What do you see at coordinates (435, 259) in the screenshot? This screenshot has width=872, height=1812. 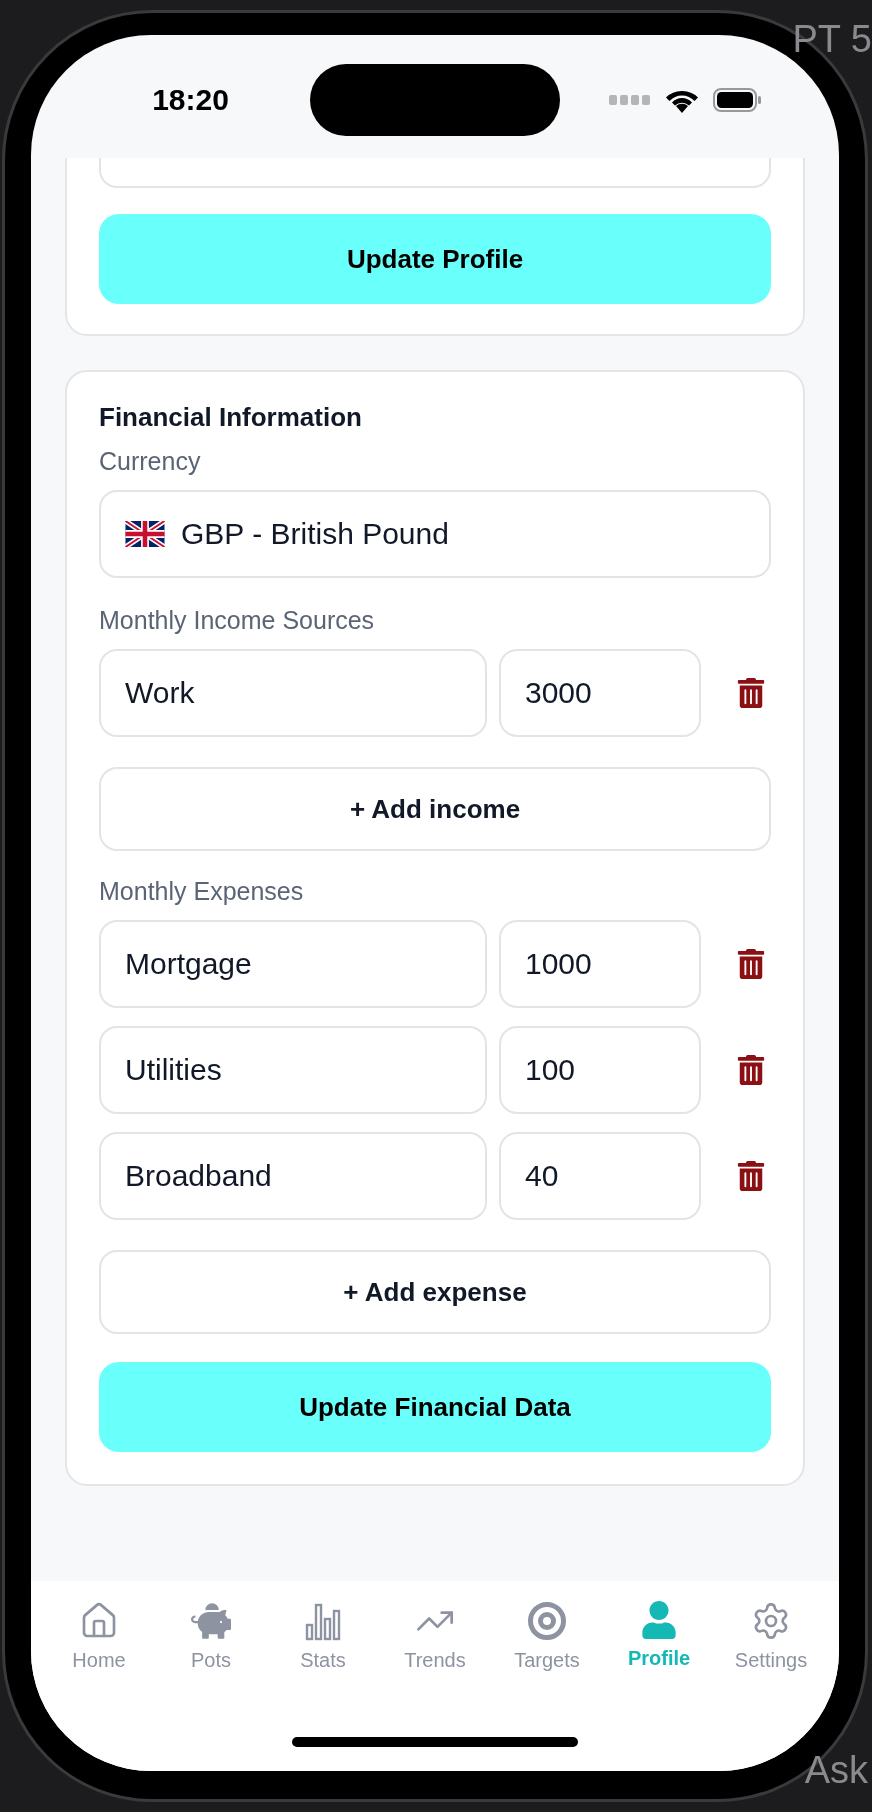 I see `update-profile-button: Update Profile` at bounding box center [435, 259].